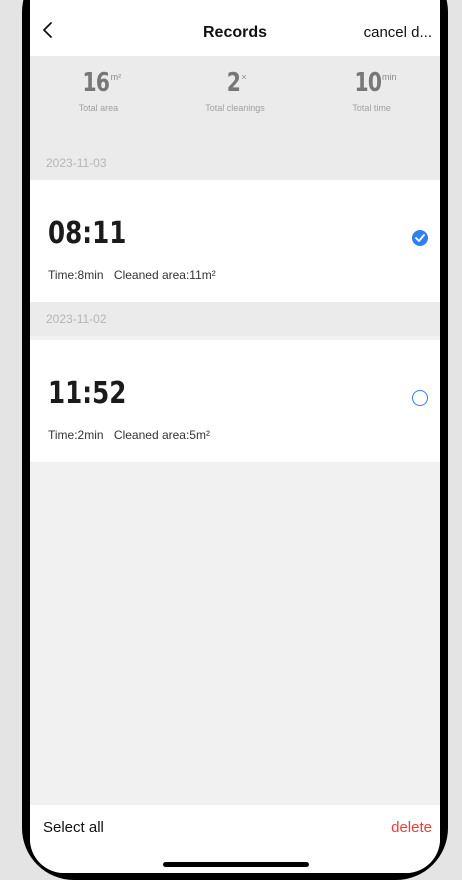 The height and width of the screenshot is (880, 462). I want to click on bottom-action-bar: Select all delete, so click(235, 839).